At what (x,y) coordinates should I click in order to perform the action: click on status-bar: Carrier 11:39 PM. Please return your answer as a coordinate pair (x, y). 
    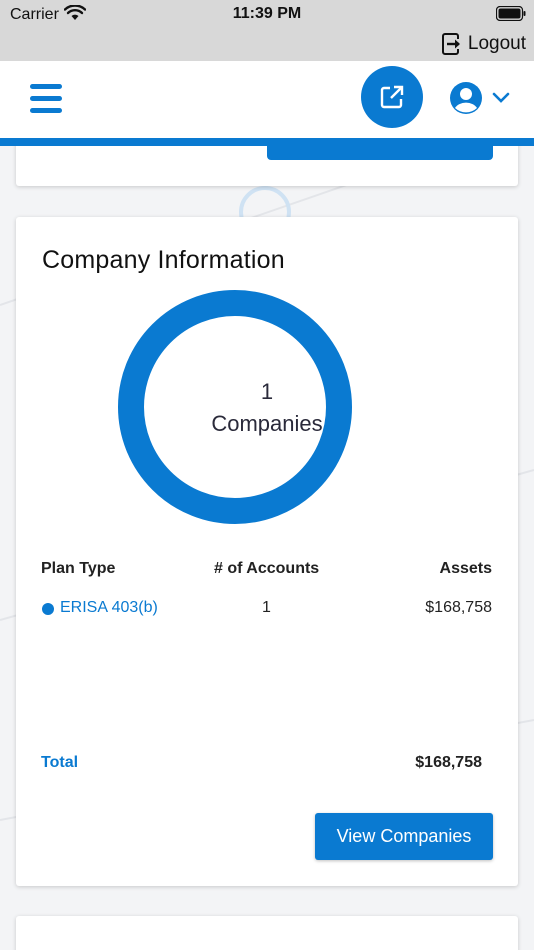
    Looking at the image, I should click on (267, 14).